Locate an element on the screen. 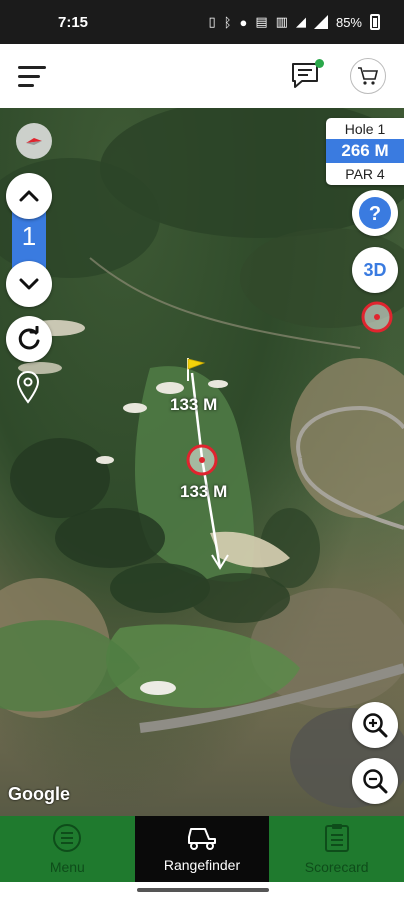 The image size is (404, 900). status-bar: 7:15 ▯ ᛒ ● ▤ ▥ ◢ 85% is located at coordinates (202, 22).